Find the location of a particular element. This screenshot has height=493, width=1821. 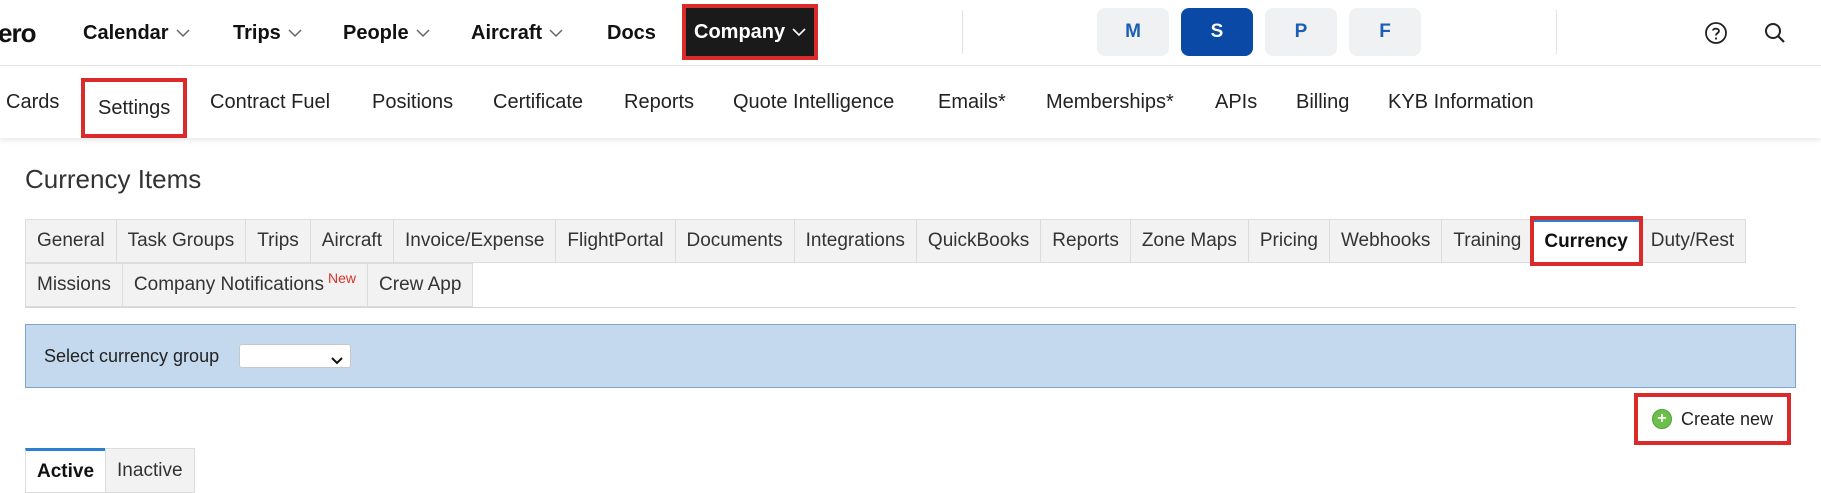

tab-missions: Missions is located at coordinates (74, 285).